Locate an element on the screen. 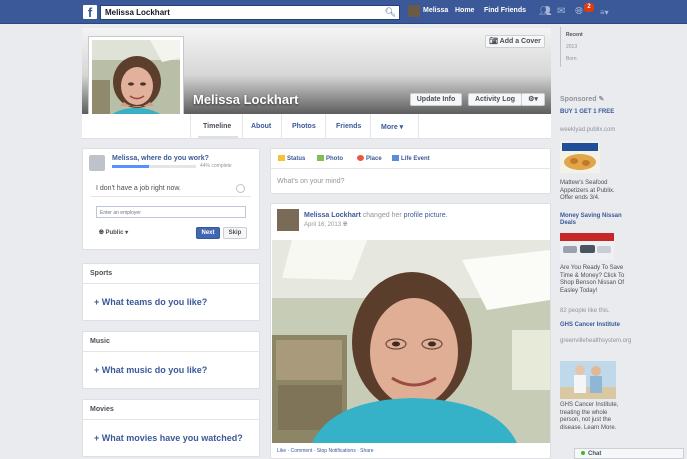  no-job-label: I don't have a job right now. is located at coordinates (139, 188).